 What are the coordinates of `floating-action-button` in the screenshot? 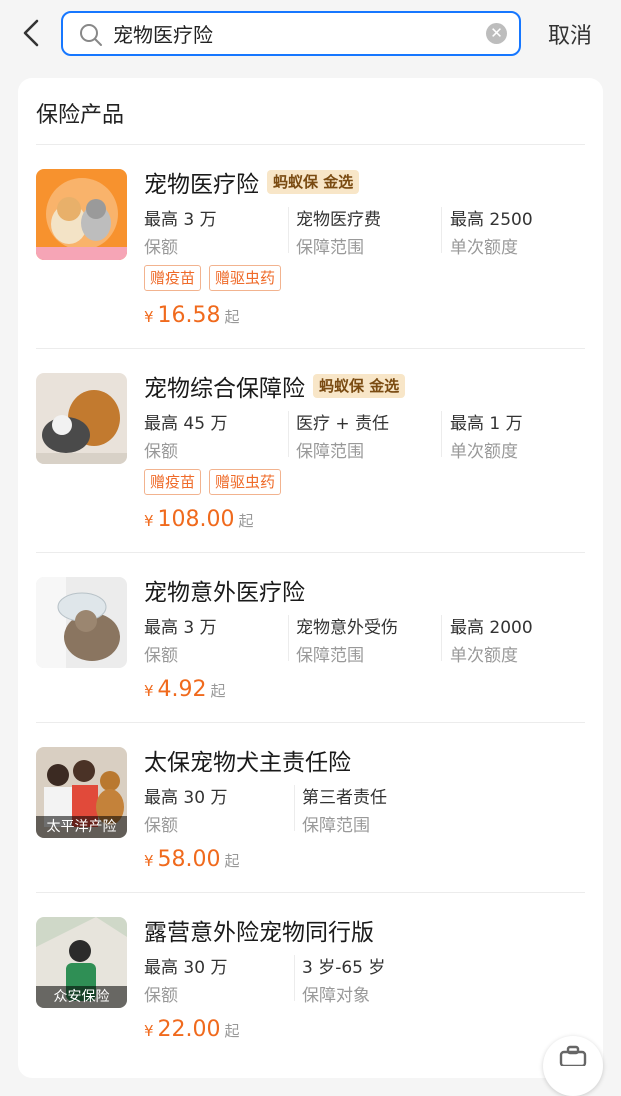 It's located at (573, 1066).